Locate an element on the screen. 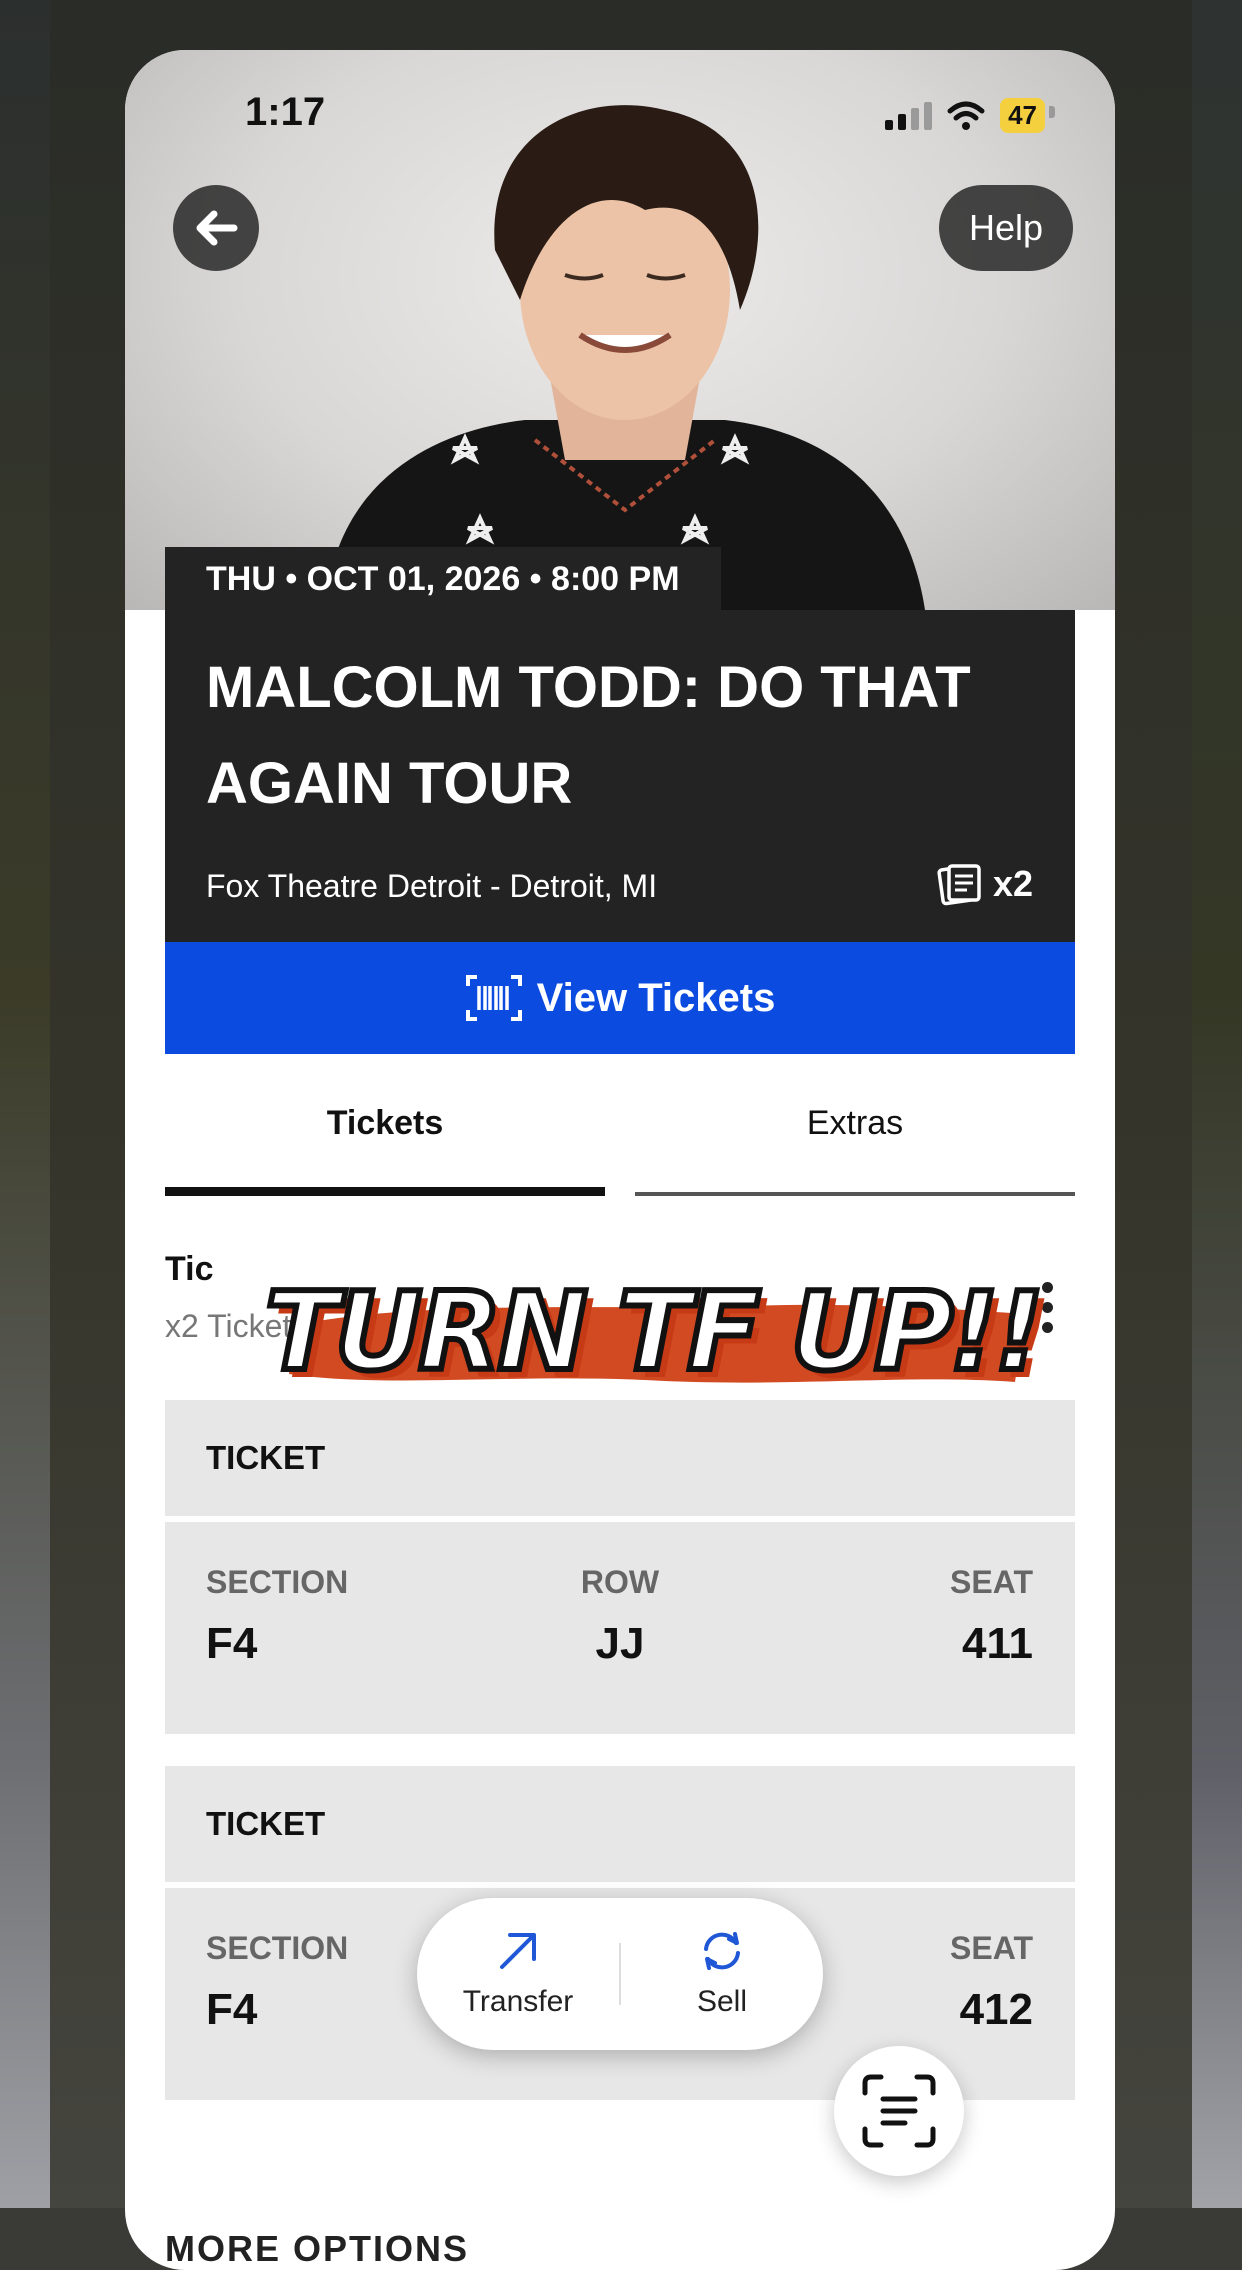 This screenshot has height=2270, width=1242. refresh-icon is located at coordinates (722, 1951).